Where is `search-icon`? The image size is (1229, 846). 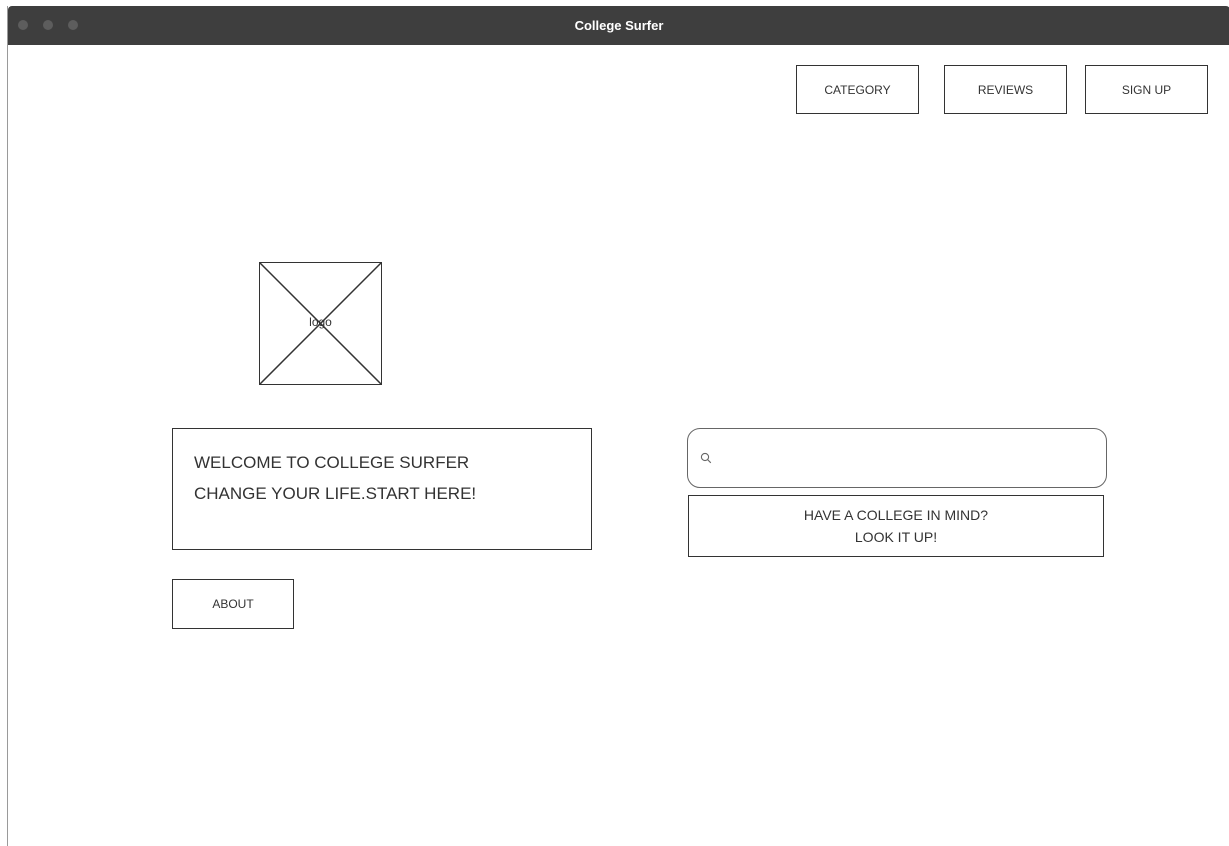
search-icon is located at coordinates (706, 458).